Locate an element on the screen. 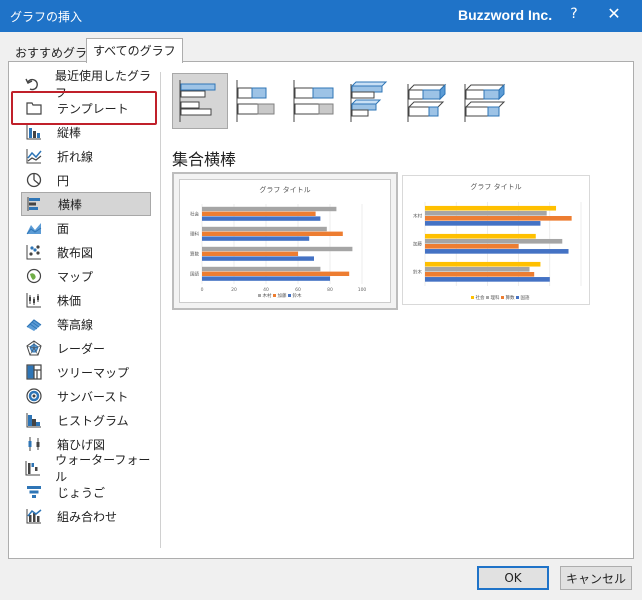 The image size is (642, 600). subtype-stacked-bar is located at coordinates (257, 101).